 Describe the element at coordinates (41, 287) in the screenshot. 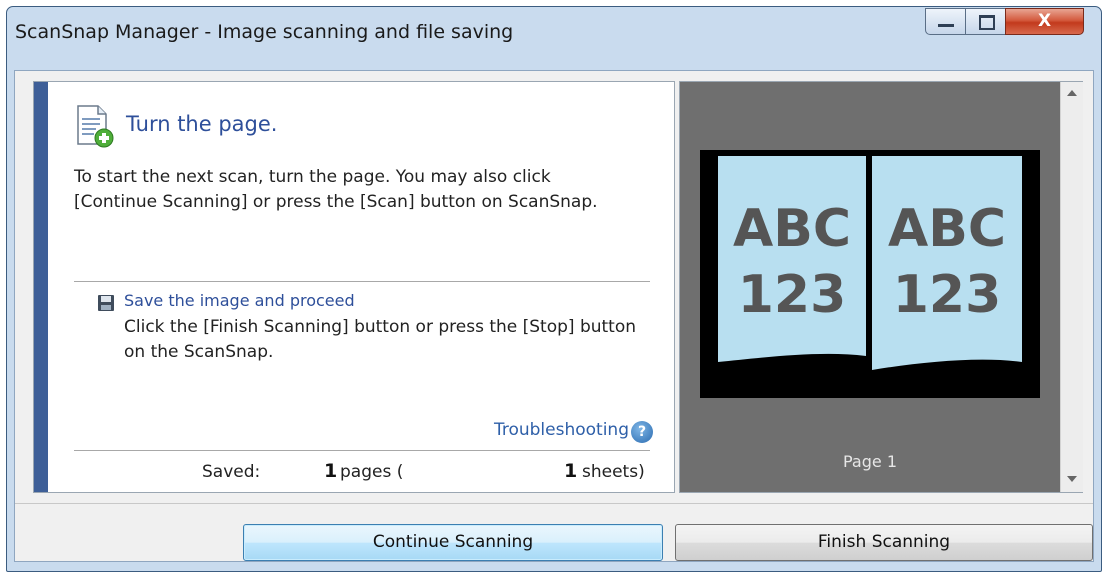

I see `panel-accent-bar` at that location.